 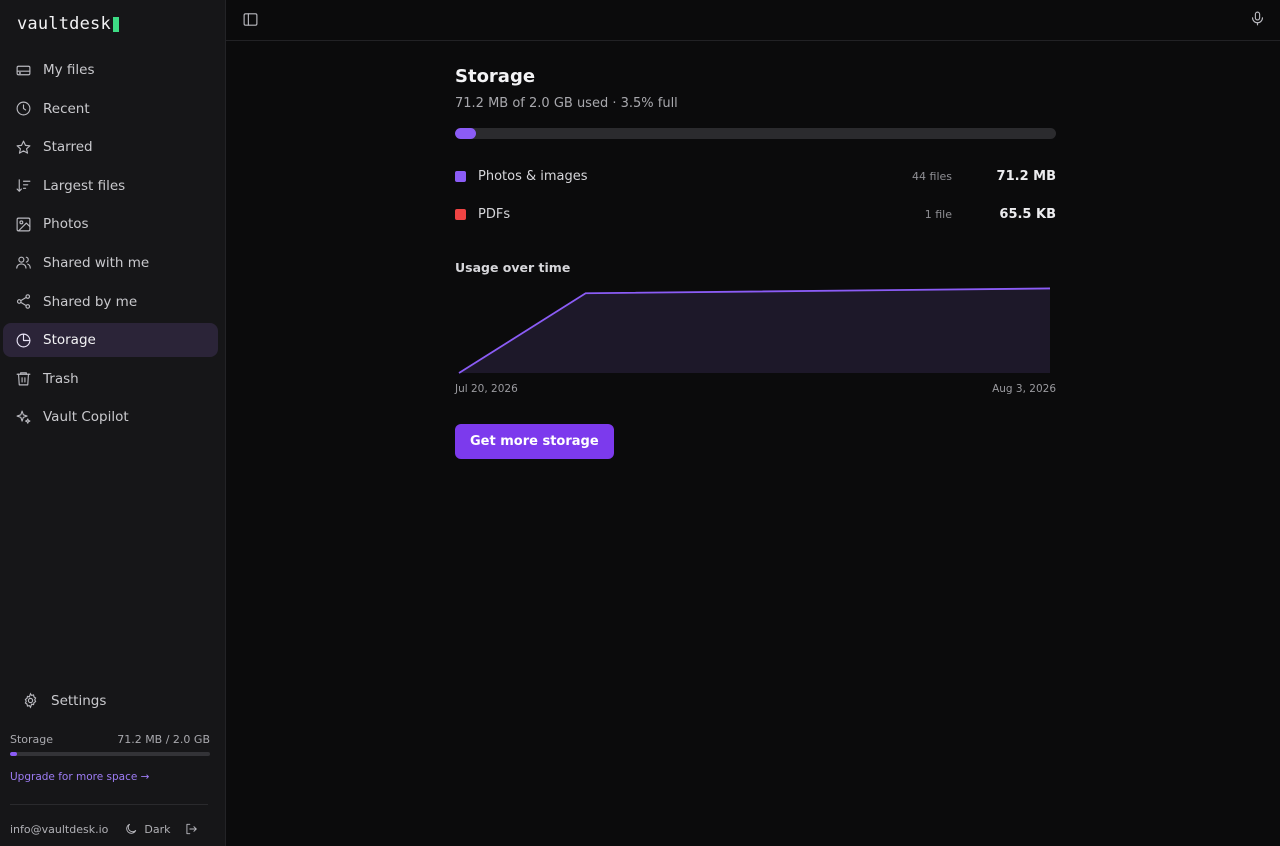 I want to click on sidebar-toggle-button, so click(x=250, y=21).